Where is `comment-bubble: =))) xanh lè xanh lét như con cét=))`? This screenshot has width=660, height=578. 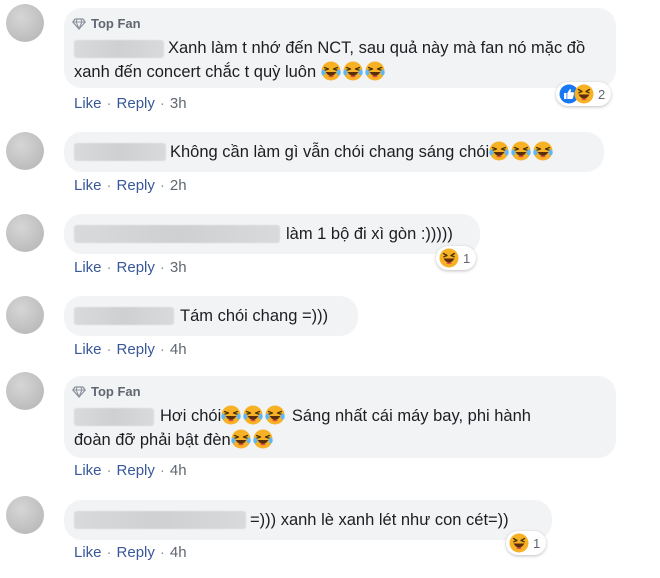 comment-bubble: =))) xanh lè xanh lét như con cét=)) is located at coordinates (308, 520).